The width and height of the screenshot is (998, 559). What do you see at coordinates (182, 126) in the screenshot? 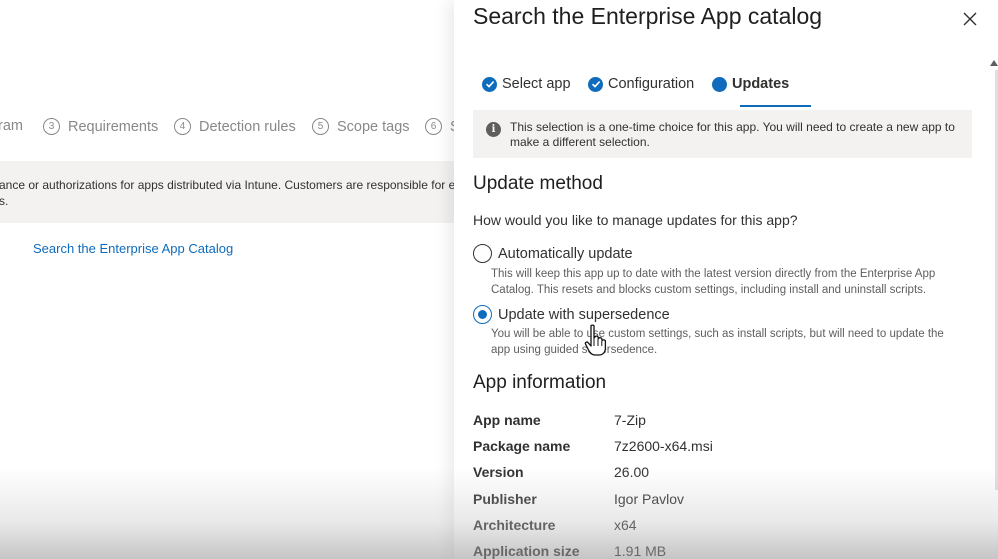
I see `step-number: 4` at bounding box center [182, 126].